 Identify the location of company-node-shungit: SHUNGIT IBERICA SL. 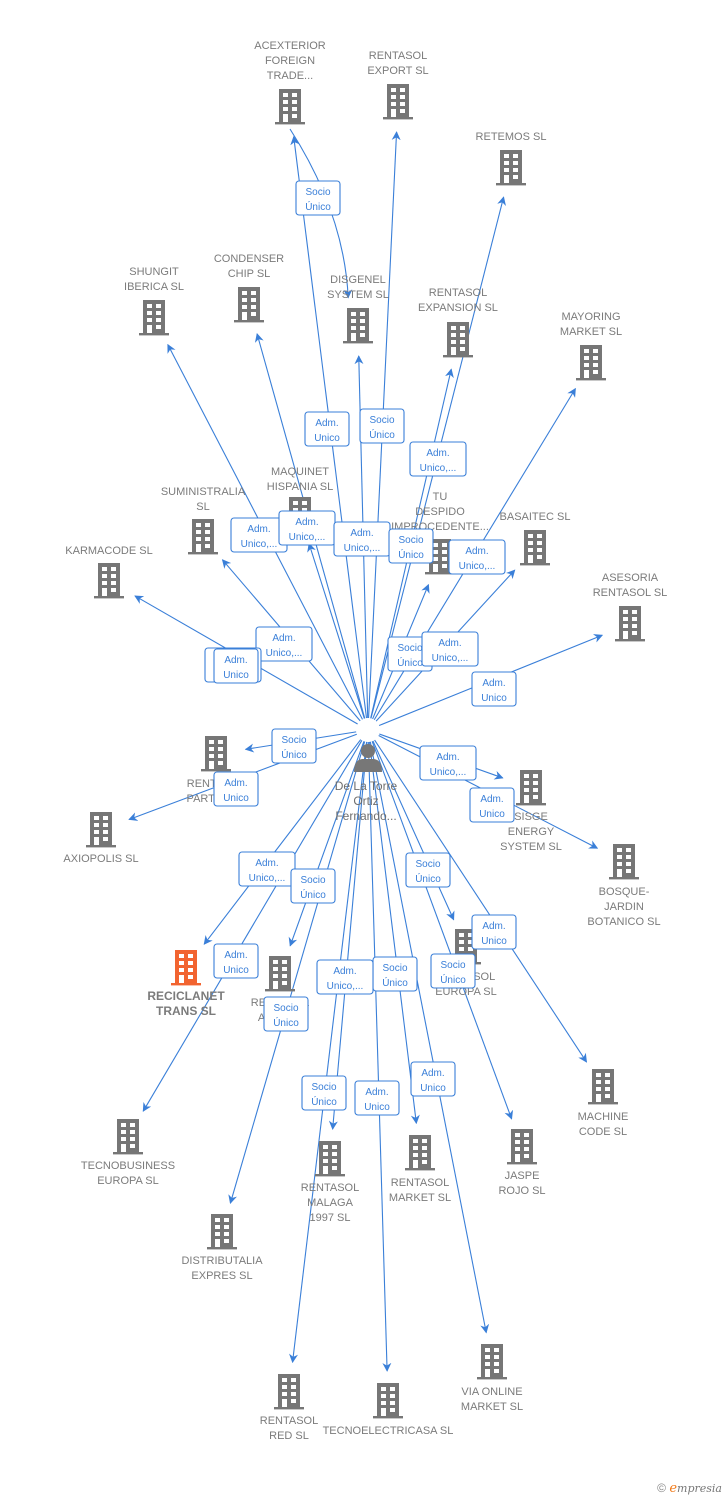
(154, 301).